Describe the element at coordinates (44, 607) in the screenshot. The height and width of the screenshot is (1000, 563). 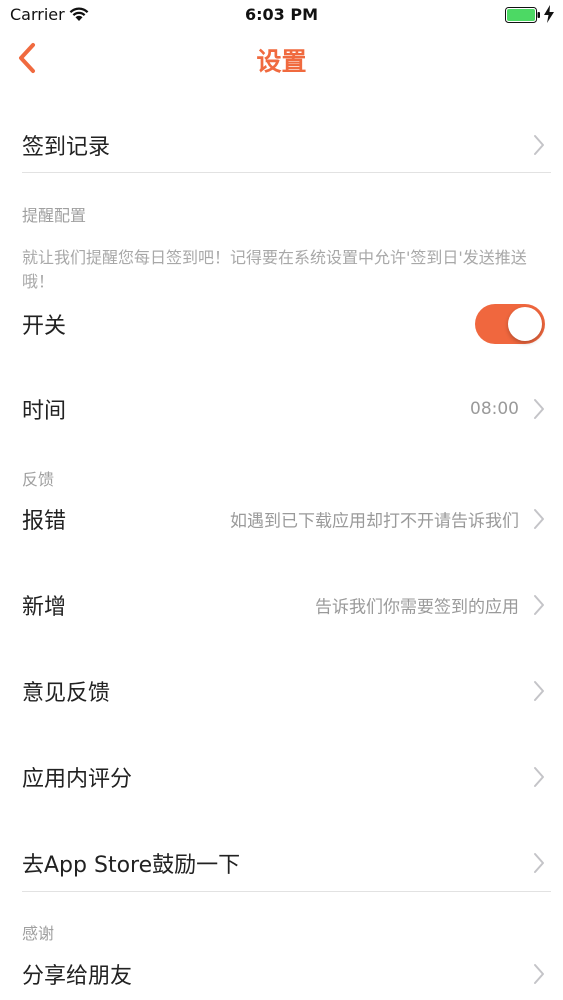
I see `add-new-label: 新增` at that location.